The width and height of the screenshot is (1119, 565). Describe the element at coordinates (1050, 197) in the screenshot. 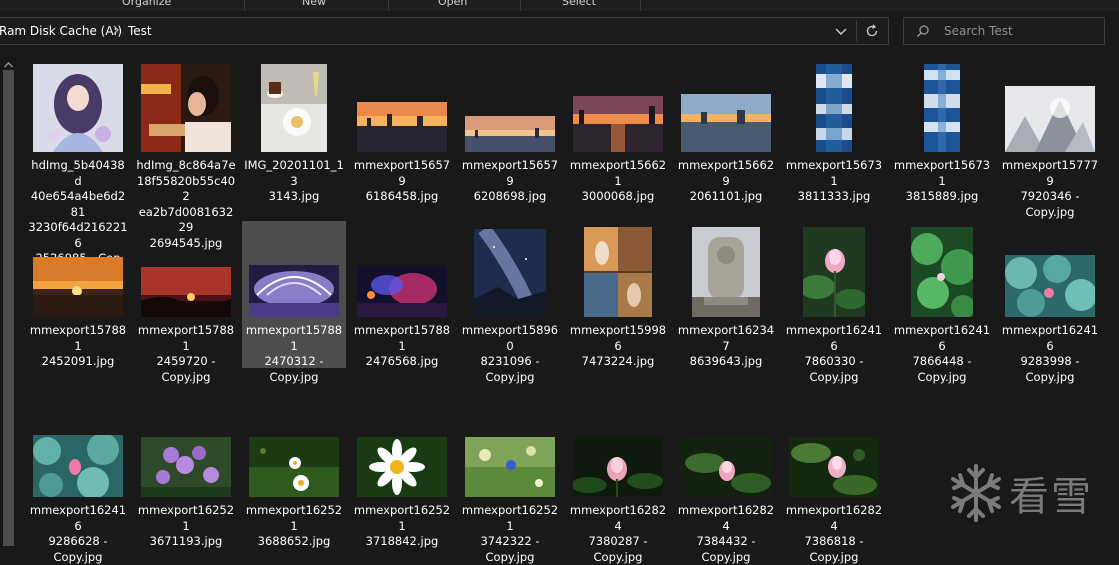

I see `file-name-line: 7920346 -` at that location.